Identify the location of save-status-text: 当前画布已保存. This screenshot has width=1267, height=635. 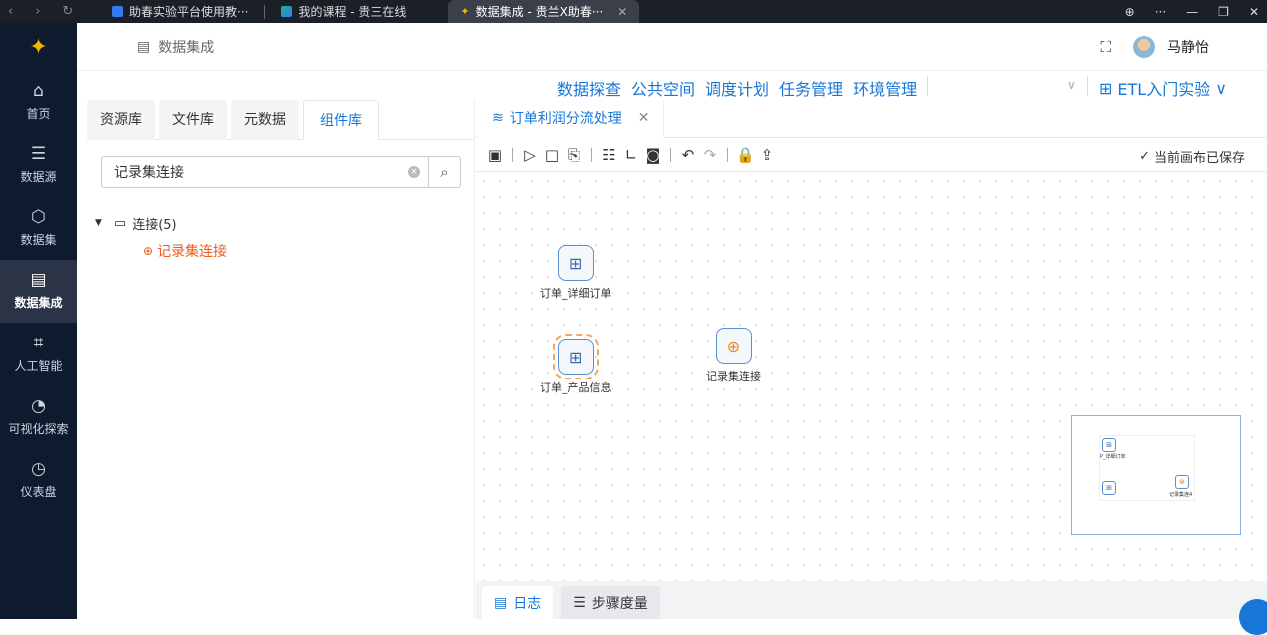
(1199, 158).